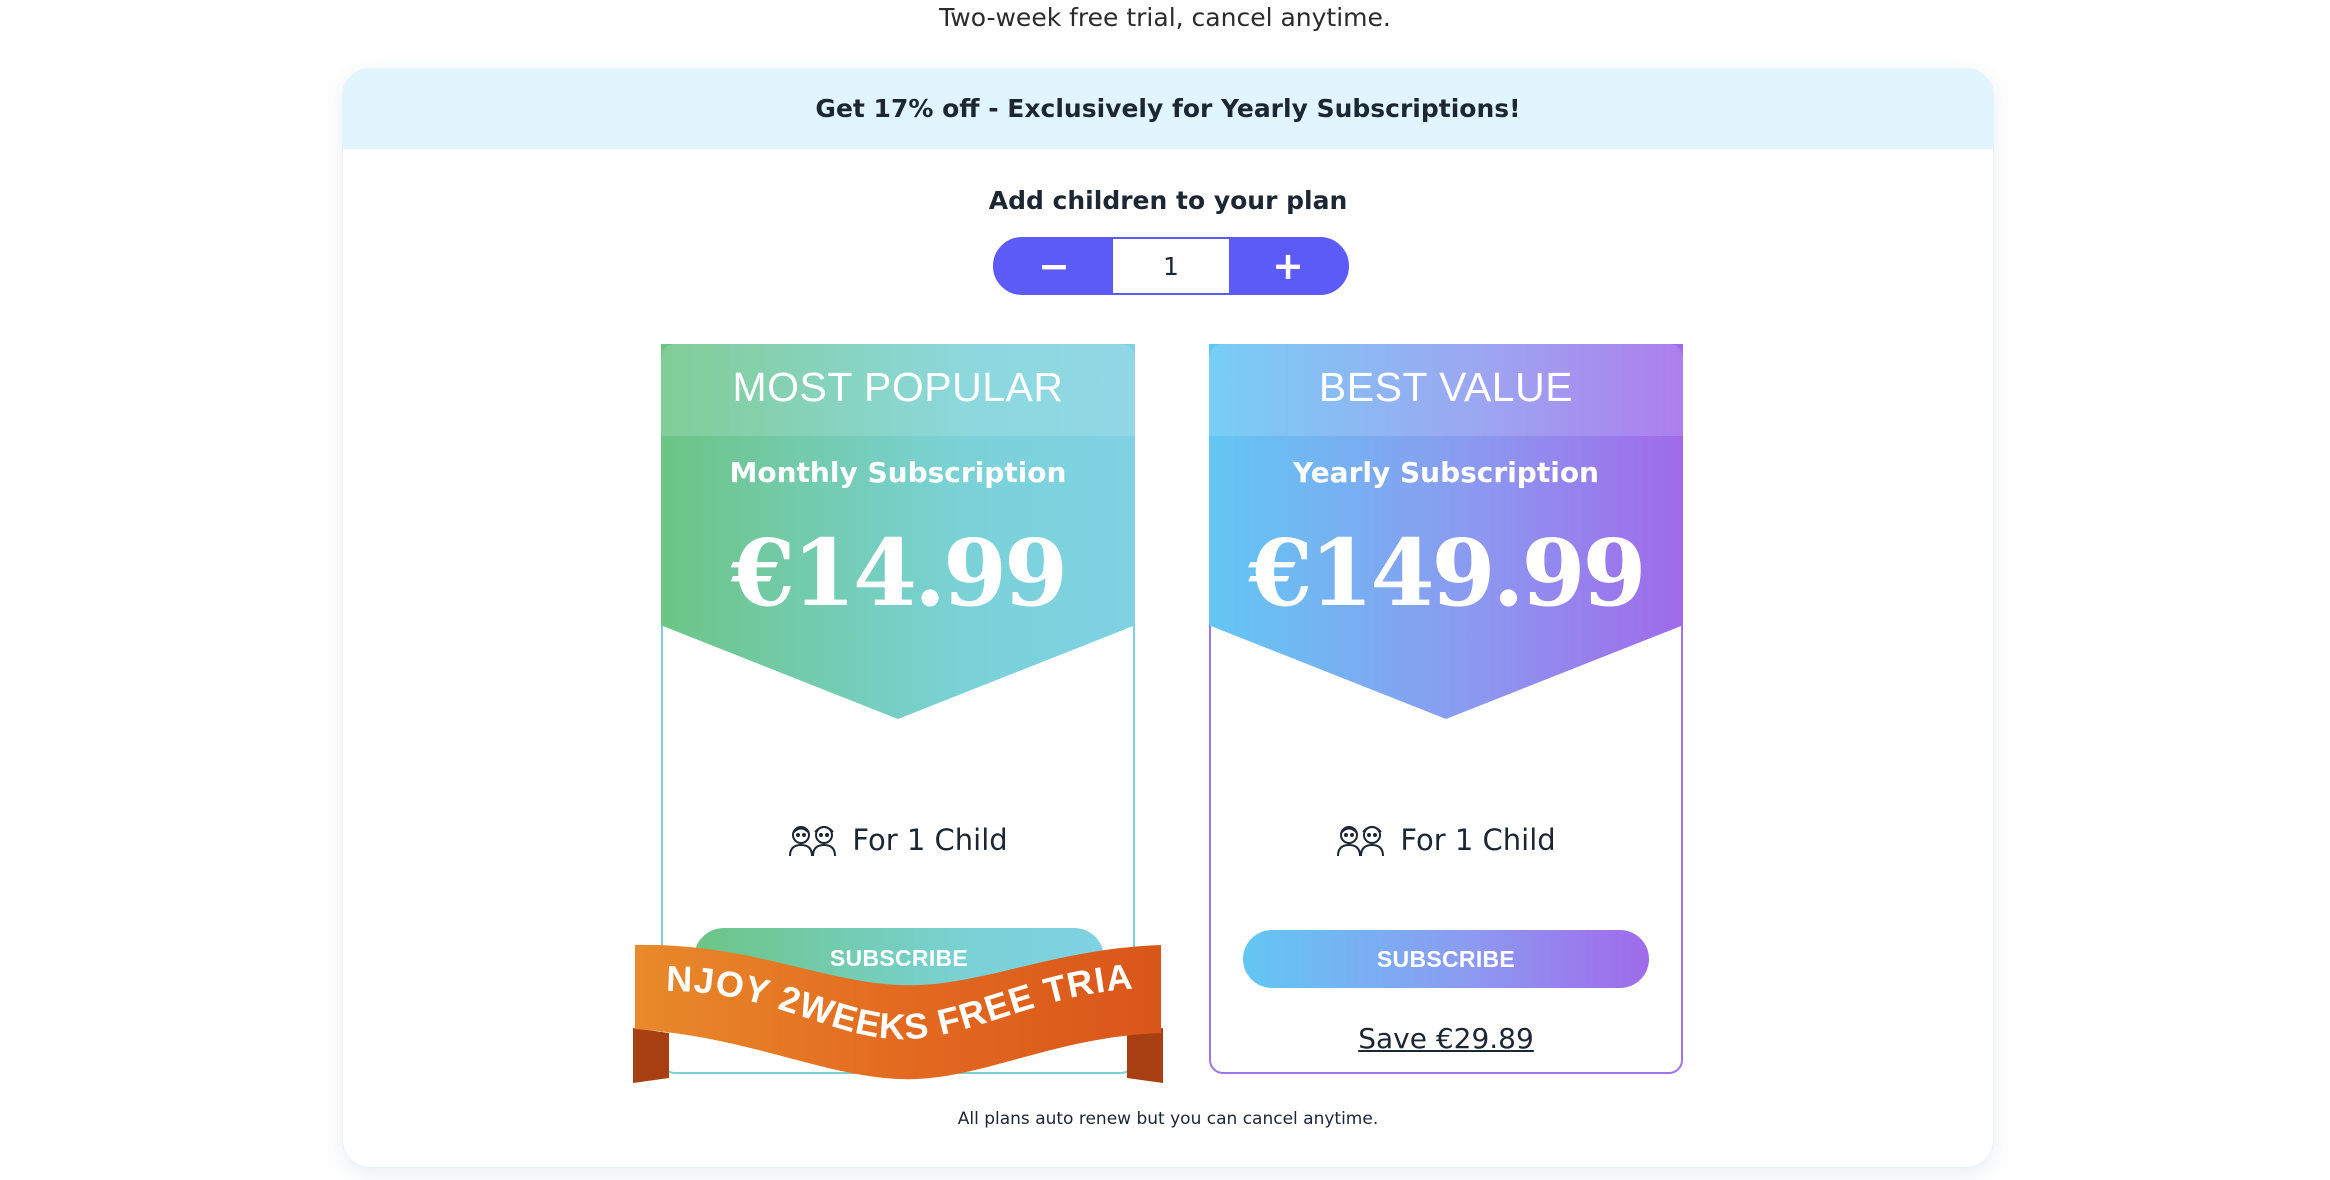  Describe the element at coordinates (898, 472) in the screenshot. I see `plan-name: Monthly Subscription` at that location.